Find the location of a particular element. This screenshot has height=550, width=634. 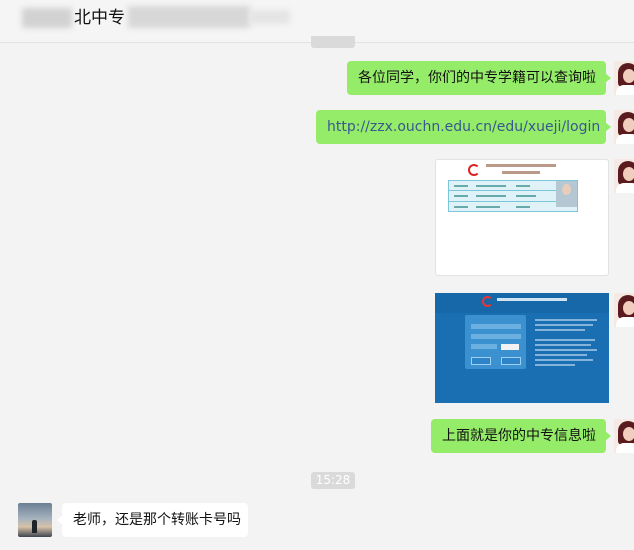

image-message-login-page is located at coordinates (522, 348).